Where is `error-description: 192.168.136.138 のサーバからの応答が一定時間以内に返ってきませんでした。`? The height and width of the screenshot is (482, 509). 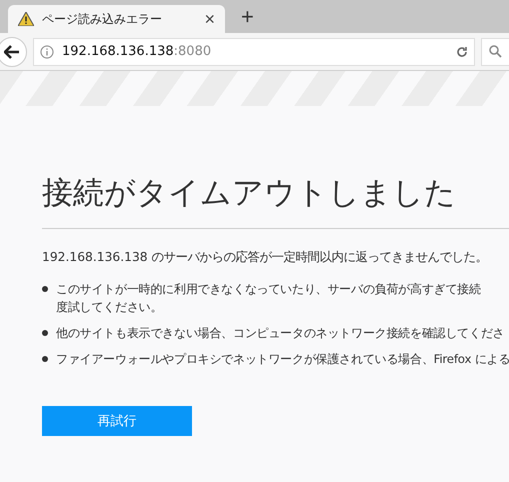 error-description: 192.168.136.138 のサーバからの応答が一定時間以内に返ってきませんでした。 is located at coordinates (265, 257).